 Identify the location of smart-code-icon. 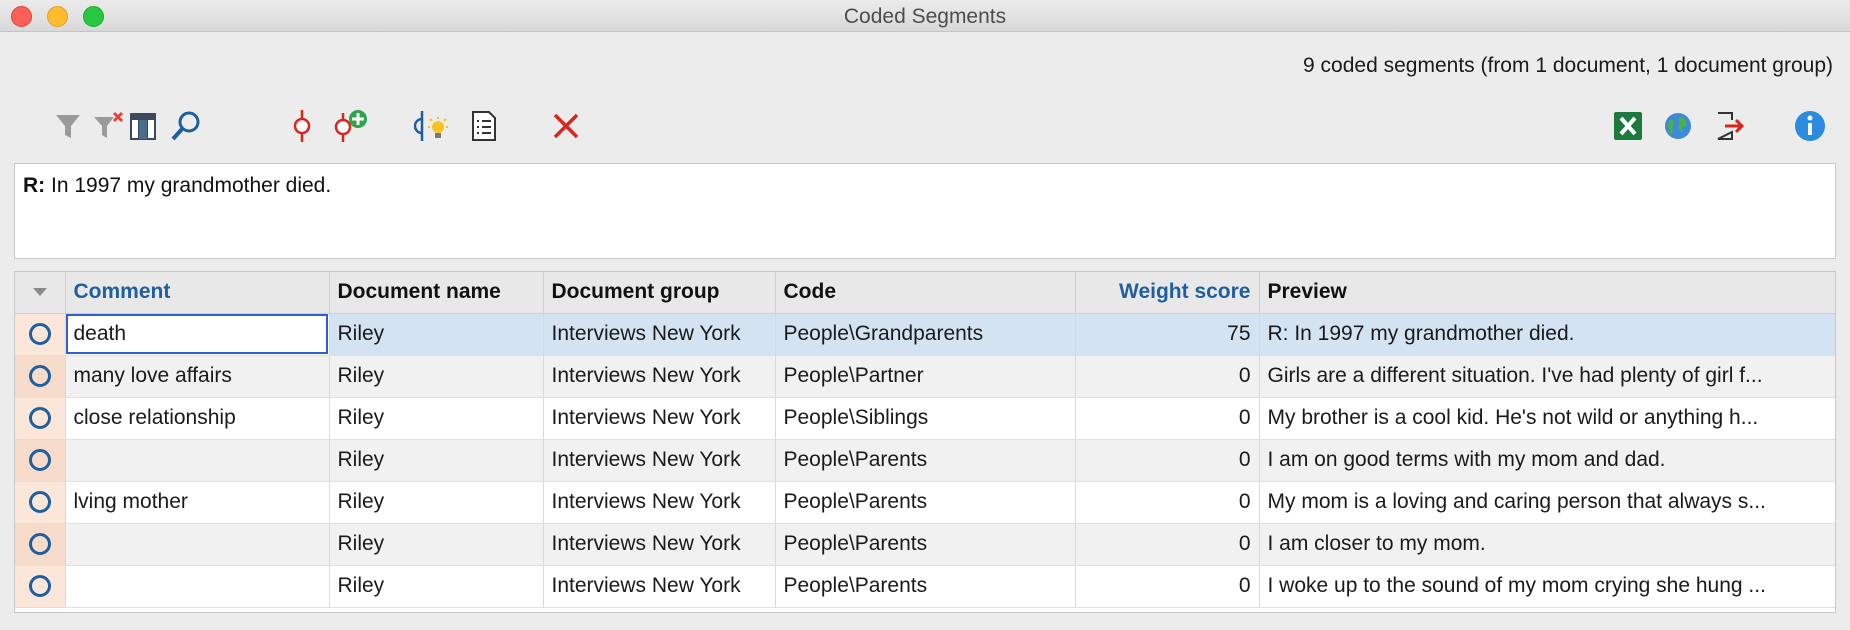
(432, 126).